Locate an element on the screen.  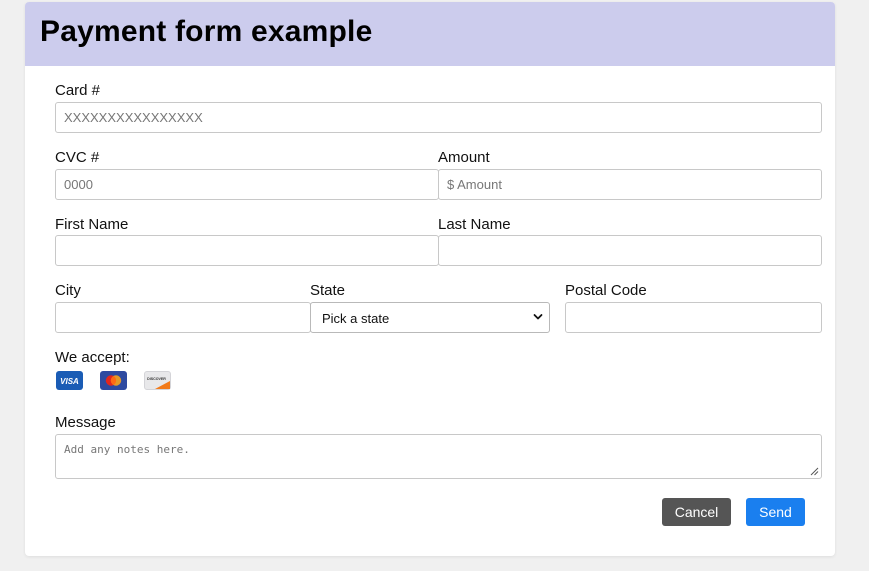
state-select-value: Pick a state is located at coordinates (356, 318).